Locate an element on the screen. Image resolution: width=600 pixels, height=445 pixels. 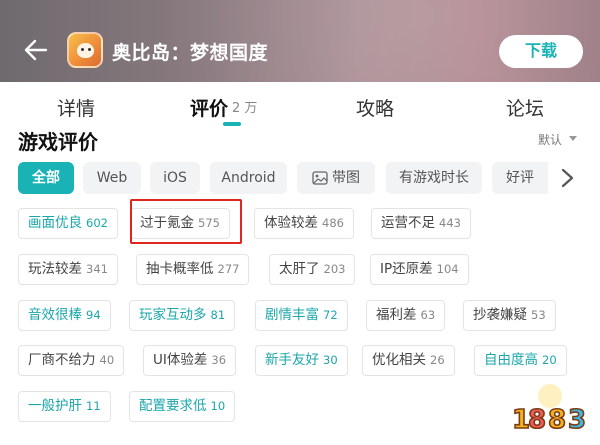
review-tag-count: 81 is located at coordinates (218, 315).